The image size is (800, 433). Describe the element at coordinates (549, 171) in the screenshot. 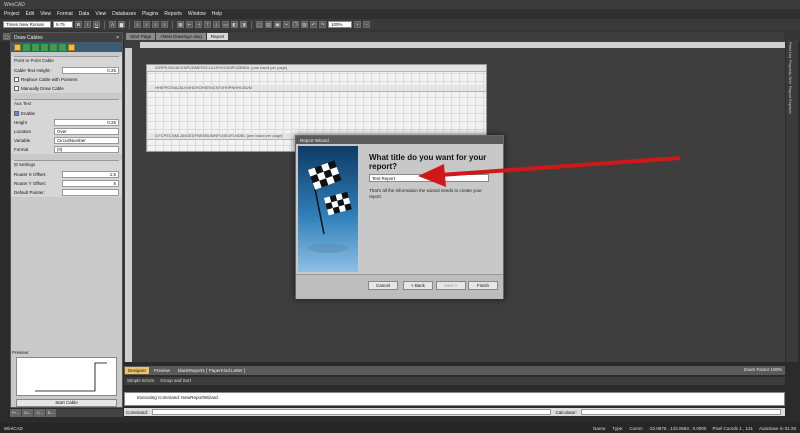

I see `red-arrow-annotation` at that location.